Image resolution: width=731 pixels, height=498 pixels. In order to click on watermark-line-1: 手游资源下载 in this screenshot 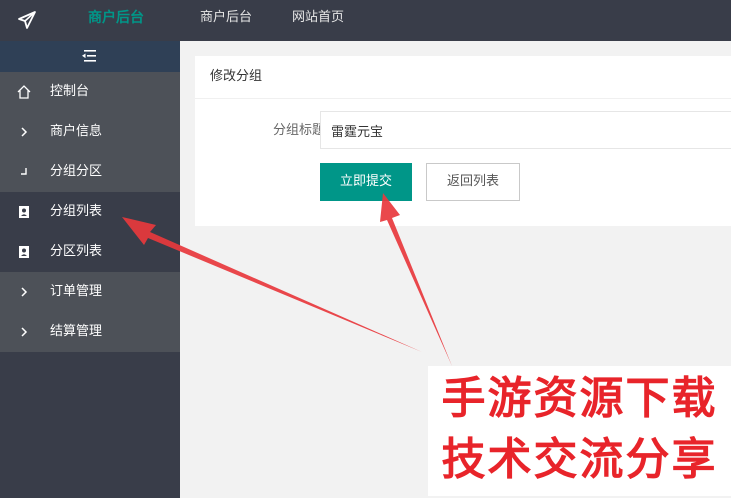, I will do `click(579, 398)`.